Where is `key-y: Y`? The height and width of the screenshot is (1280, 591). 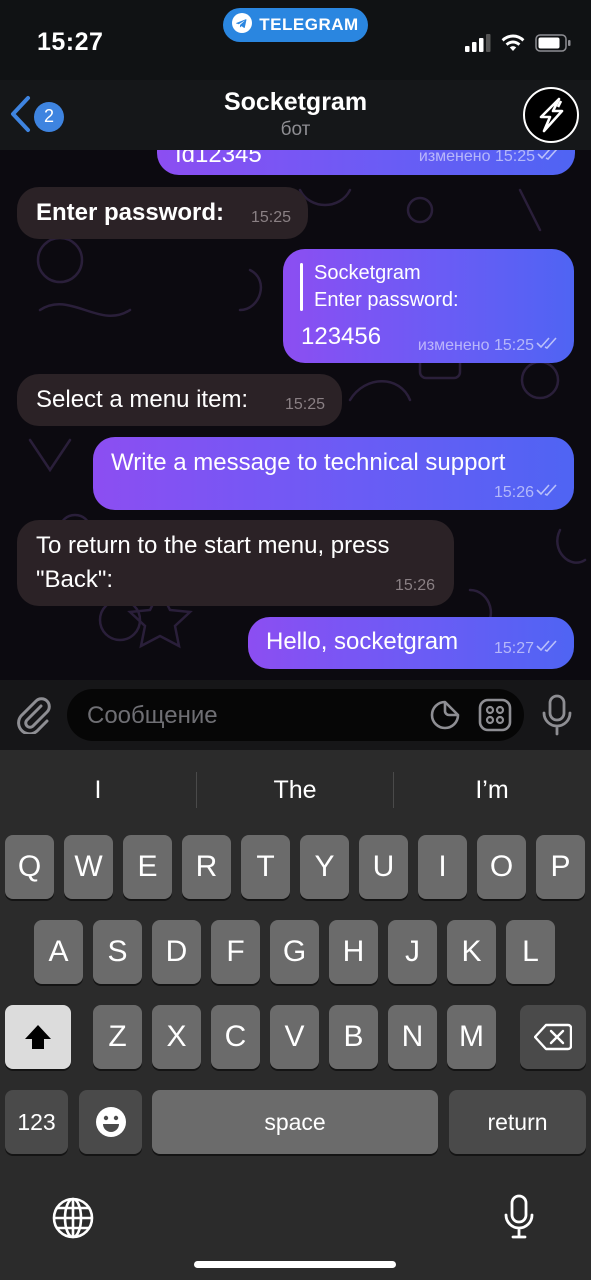 key-y: Y is located at coordinates (324, 867).